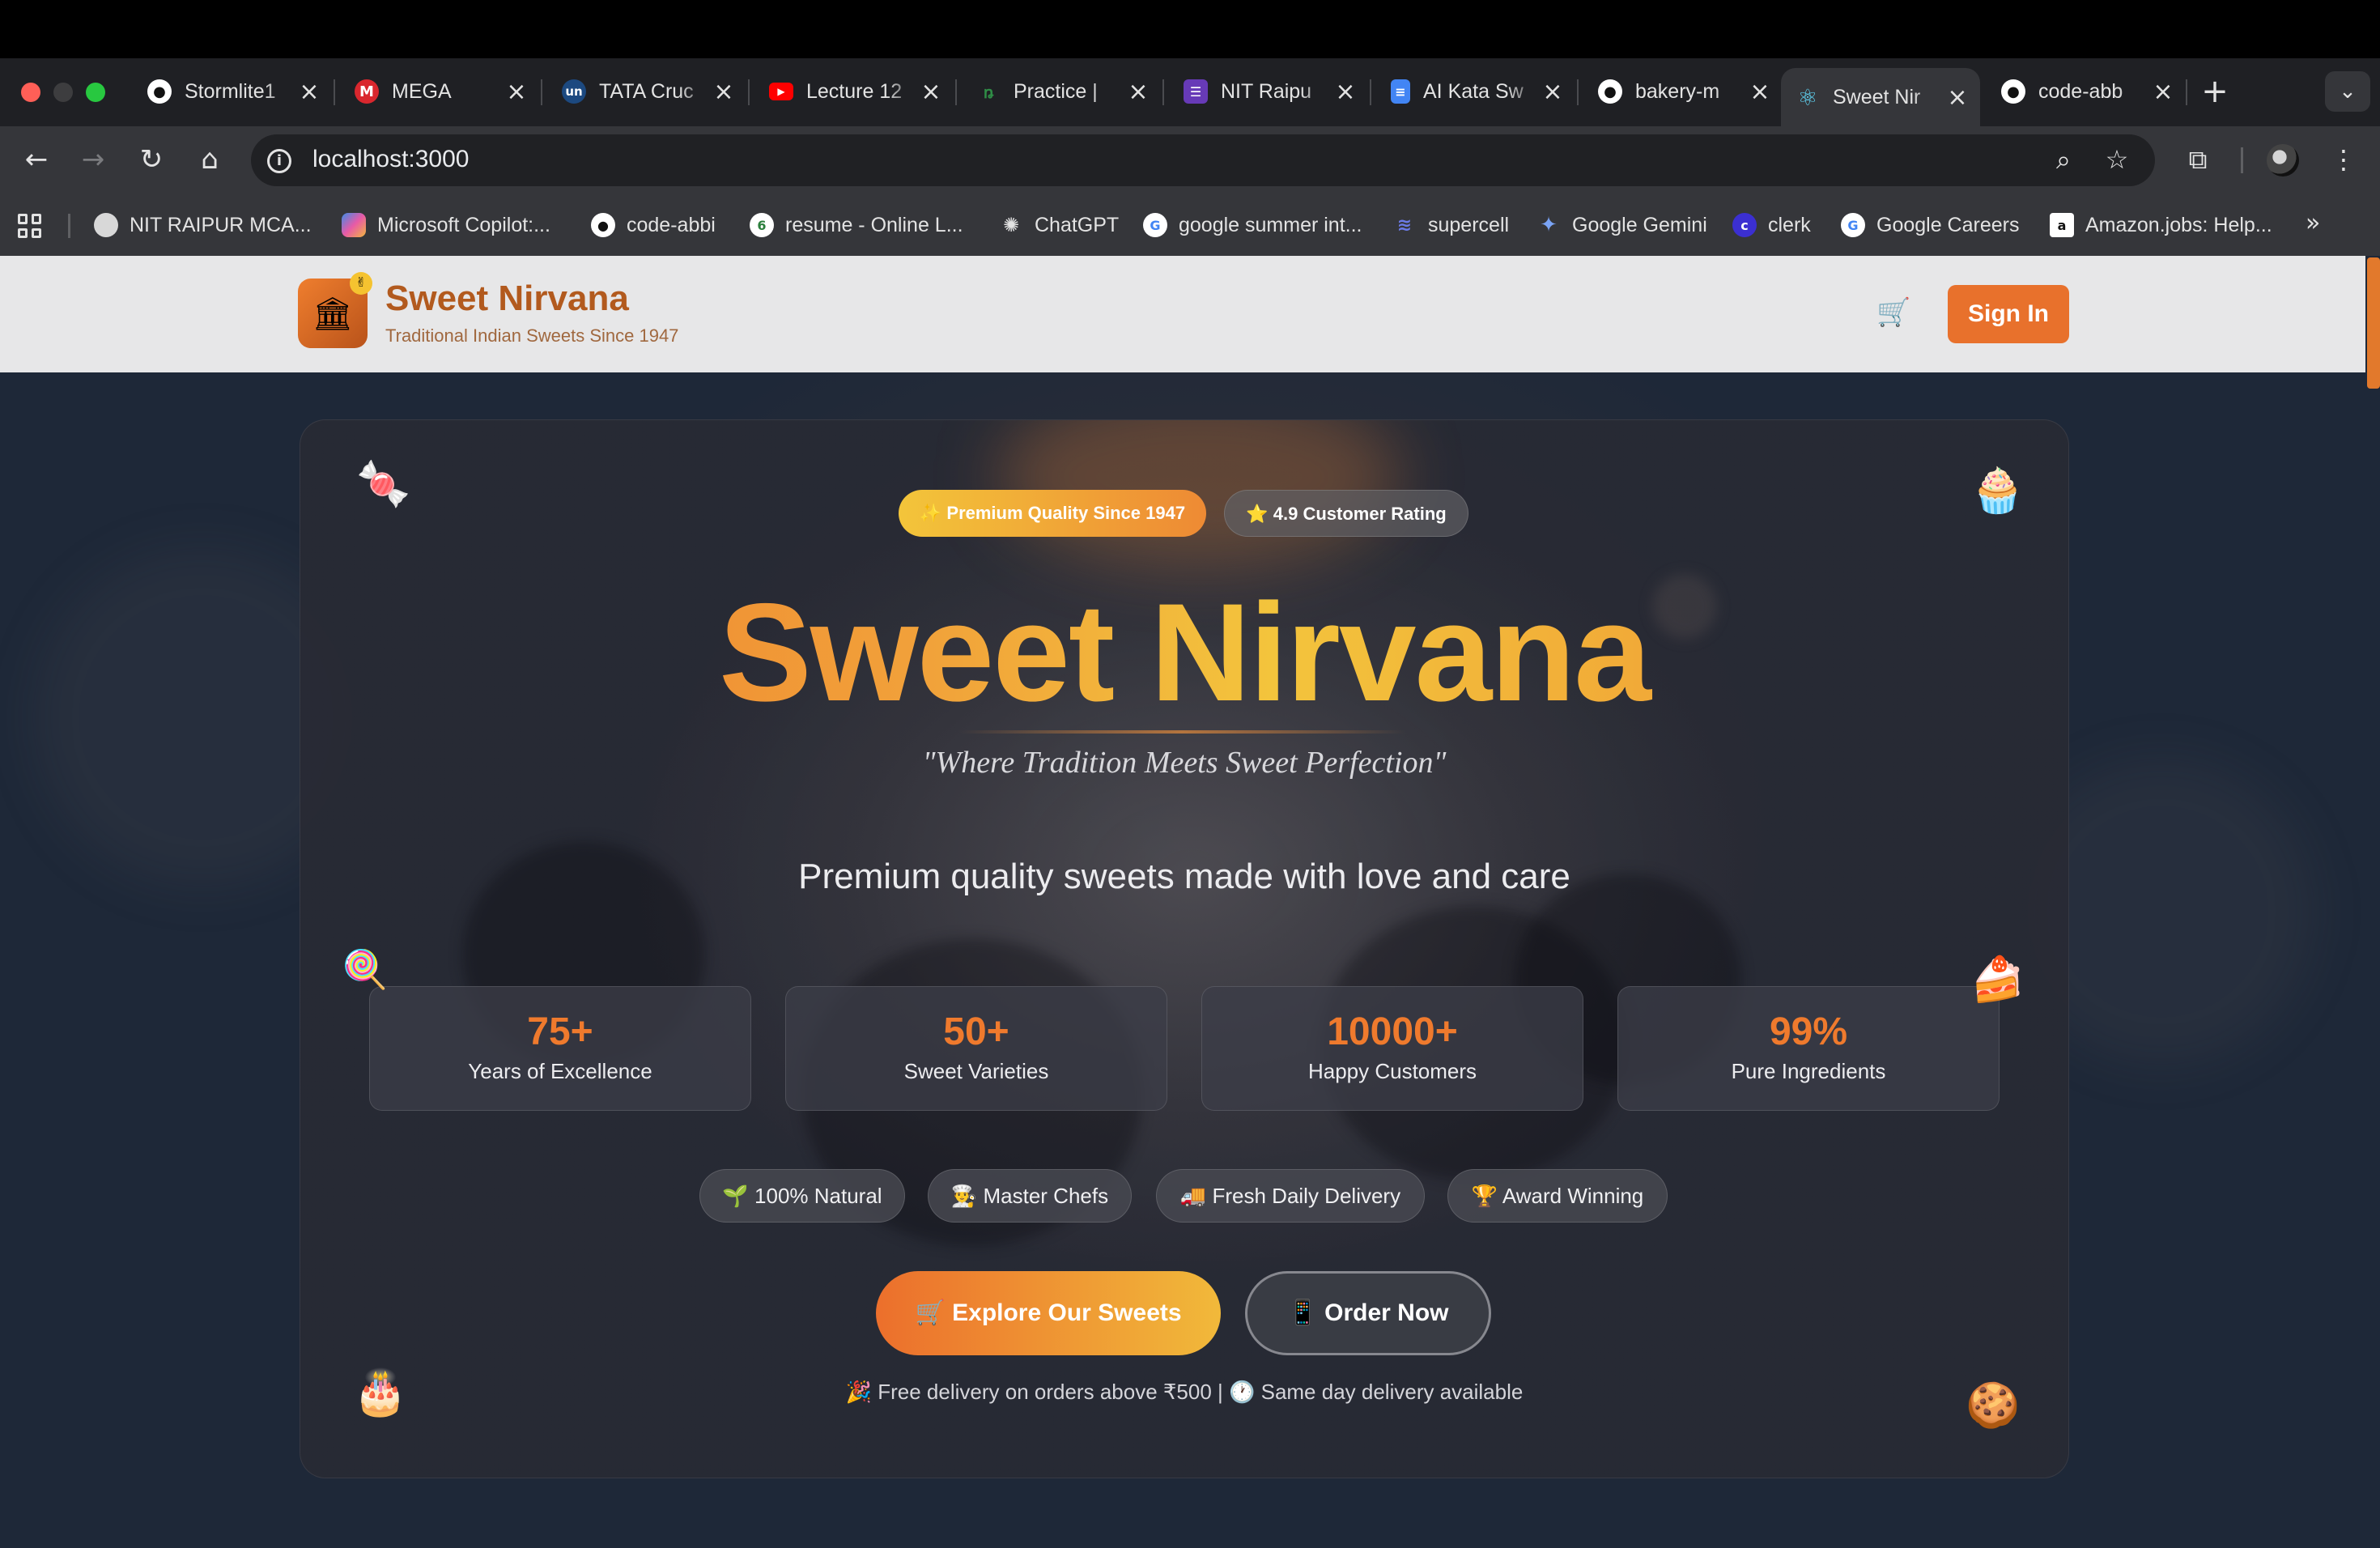  Describe the element at coordinates (646, 92) in the screenshot. I see `browser-tab: un TATA Cruc ×` at that location.